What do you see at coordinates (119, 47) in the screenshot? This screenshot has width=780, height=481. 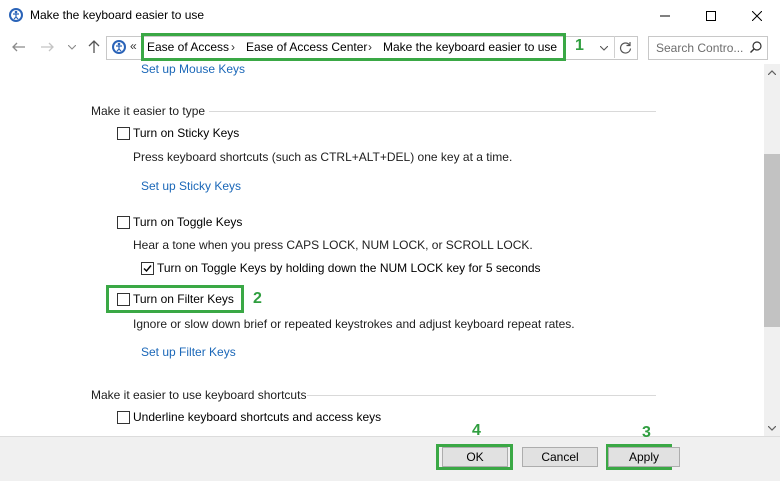 I see `control-panel-icon` at bounding box center [119, 47].